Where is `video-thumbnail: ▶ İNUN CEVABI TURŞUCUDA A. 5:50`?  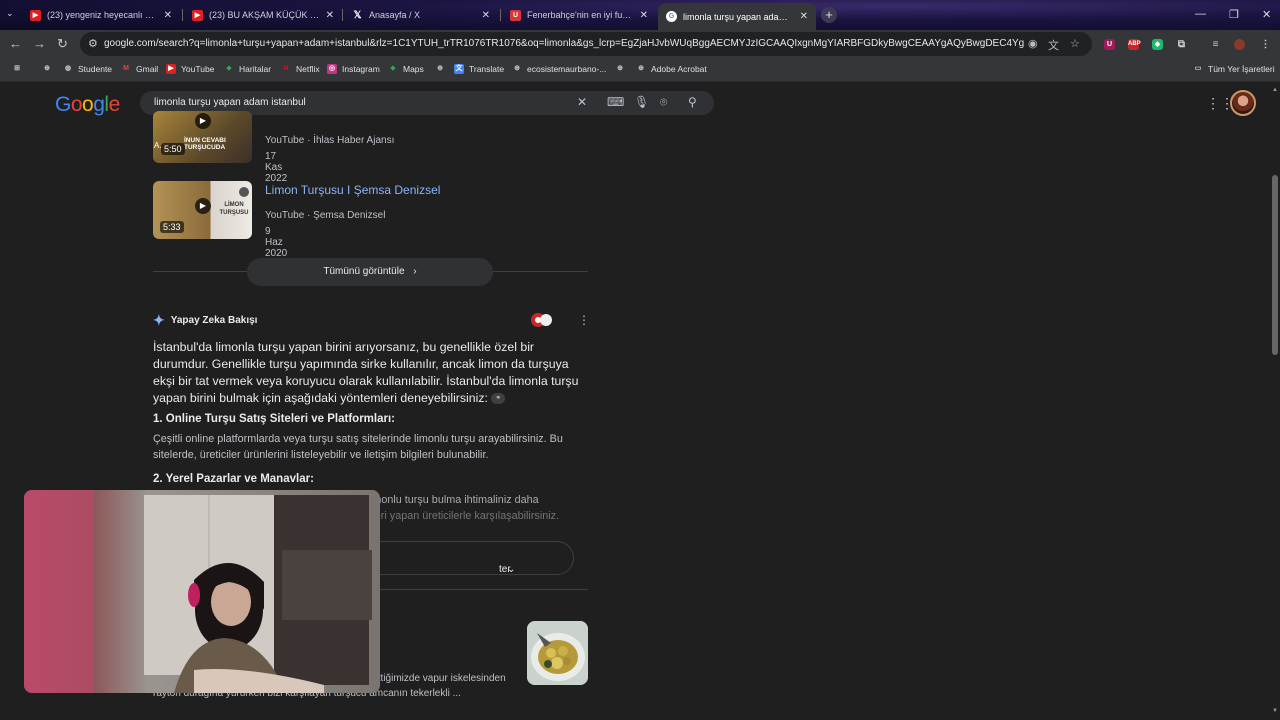
video-thumbnail: ▶ İNUN CEVABI TURŞUCUDA A. 5:50 is located at coordinates (202, 137).